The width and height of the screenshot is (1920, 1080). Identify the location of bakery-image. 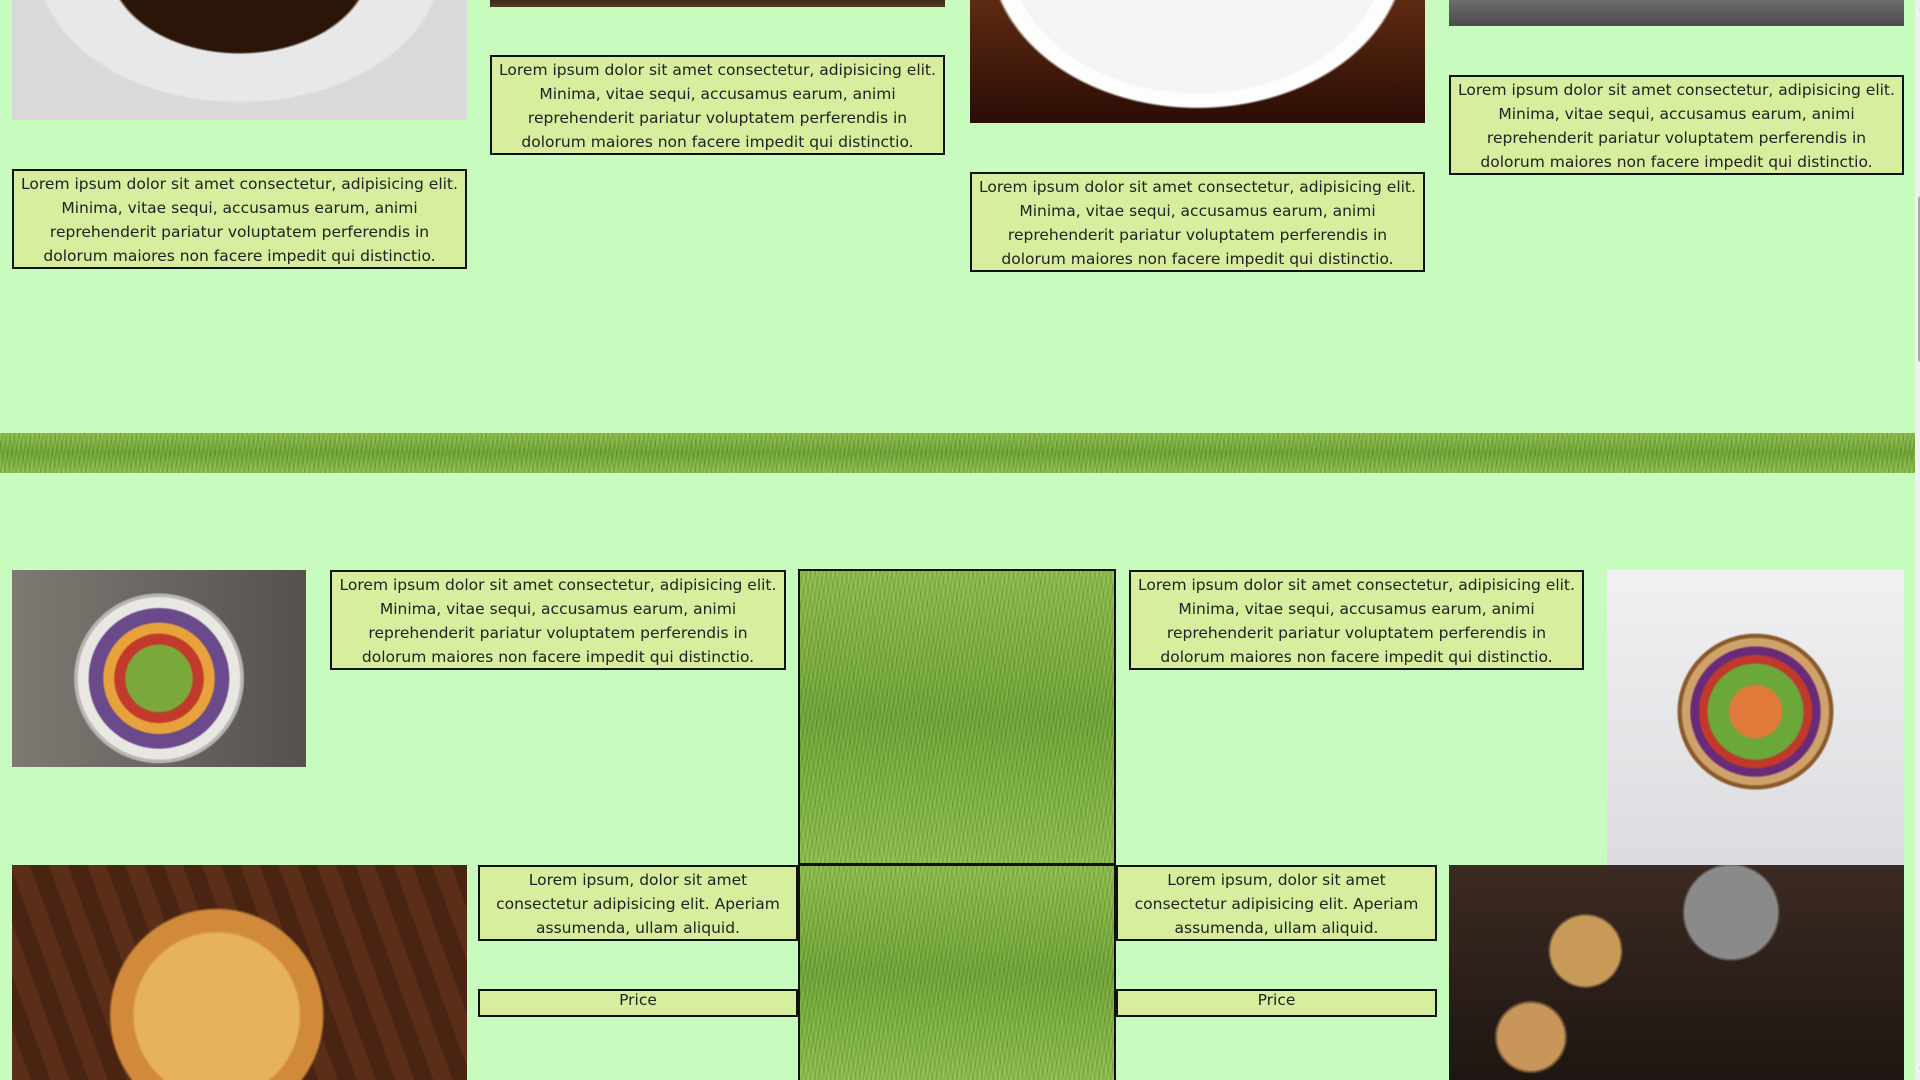
(1676, 972).